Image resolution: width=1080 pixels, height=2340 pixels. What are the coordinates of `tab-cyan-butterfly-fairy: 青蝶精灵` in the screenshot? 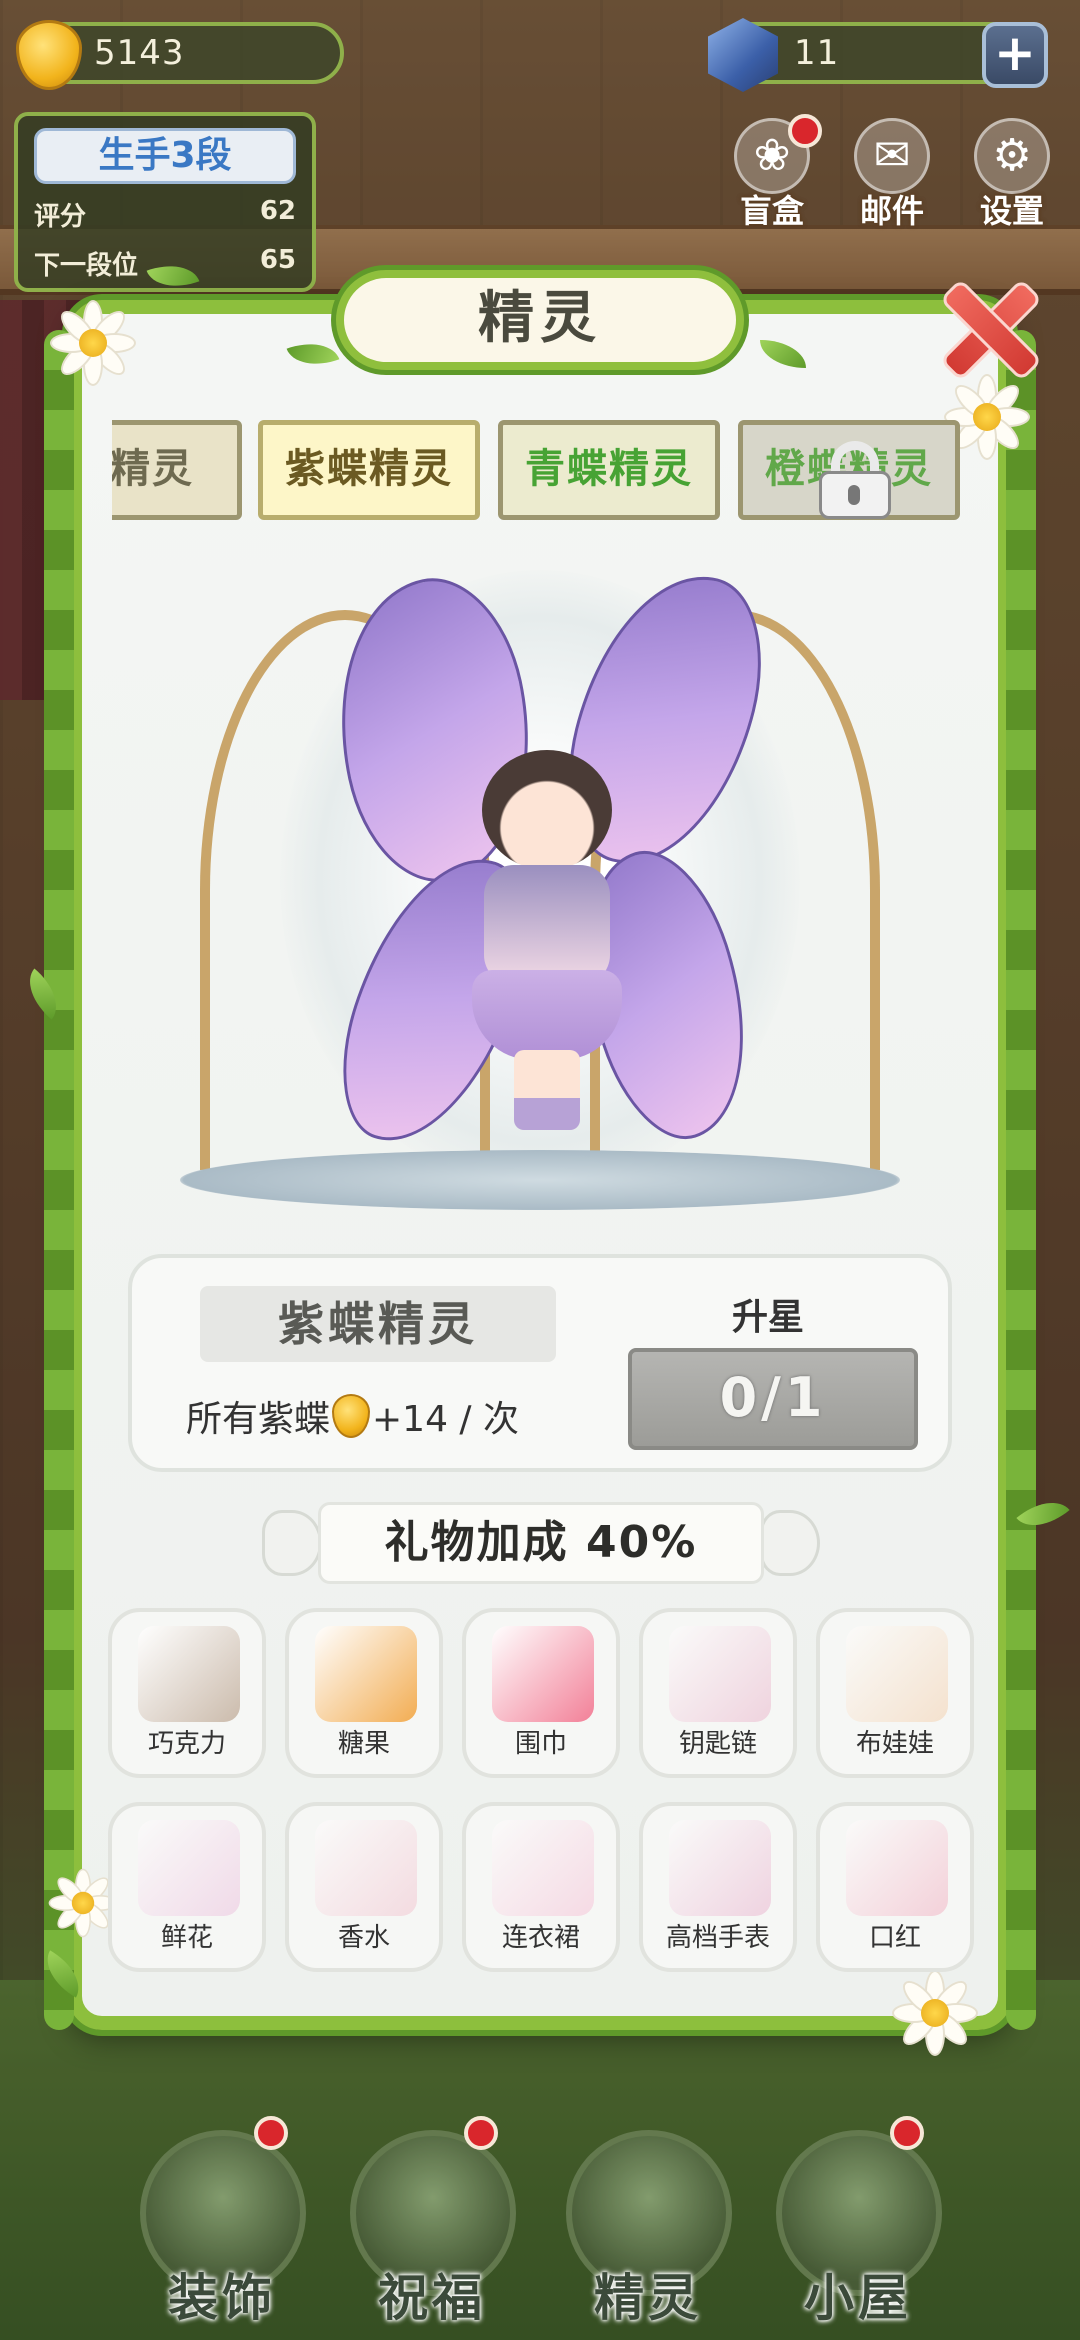 It's located at (609, 470).